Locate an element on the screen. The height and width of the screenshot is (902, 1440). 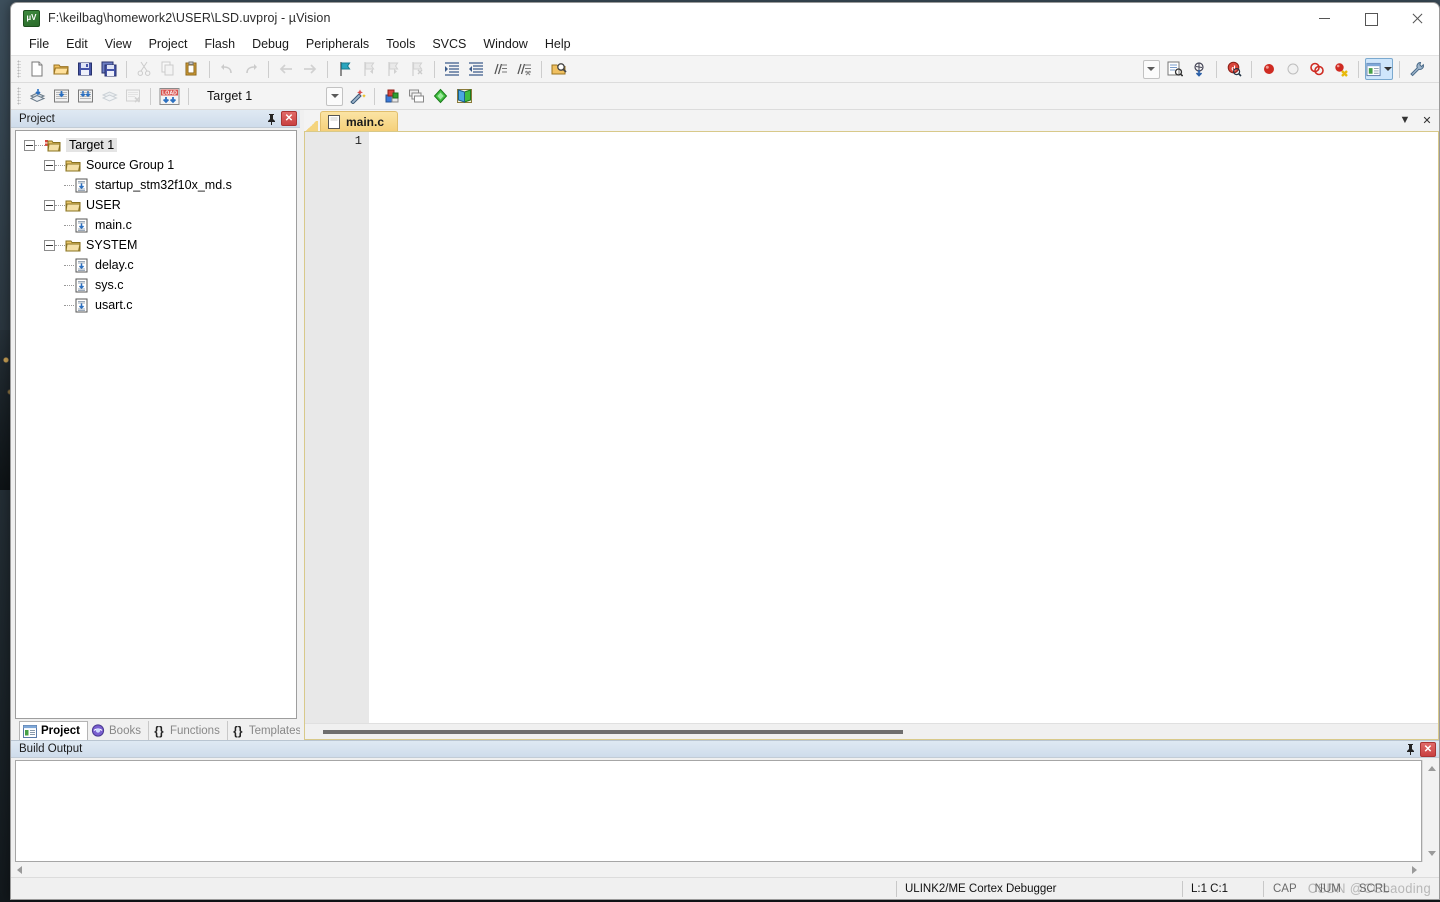
bookmark-clear-icon is located at coordinates (417, 69).